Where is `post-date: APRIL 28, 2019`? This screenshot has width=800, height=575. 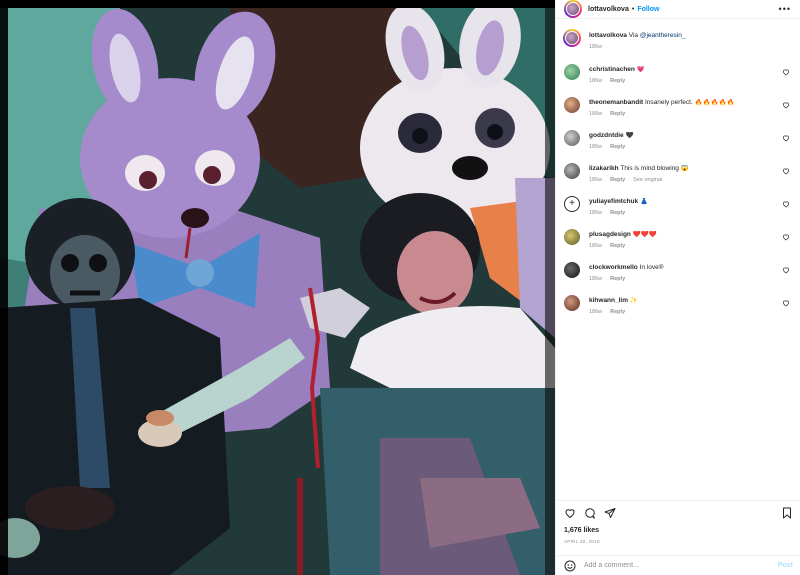 post-date: APRIL 28, 2019 is located at coordinates (582, 541).